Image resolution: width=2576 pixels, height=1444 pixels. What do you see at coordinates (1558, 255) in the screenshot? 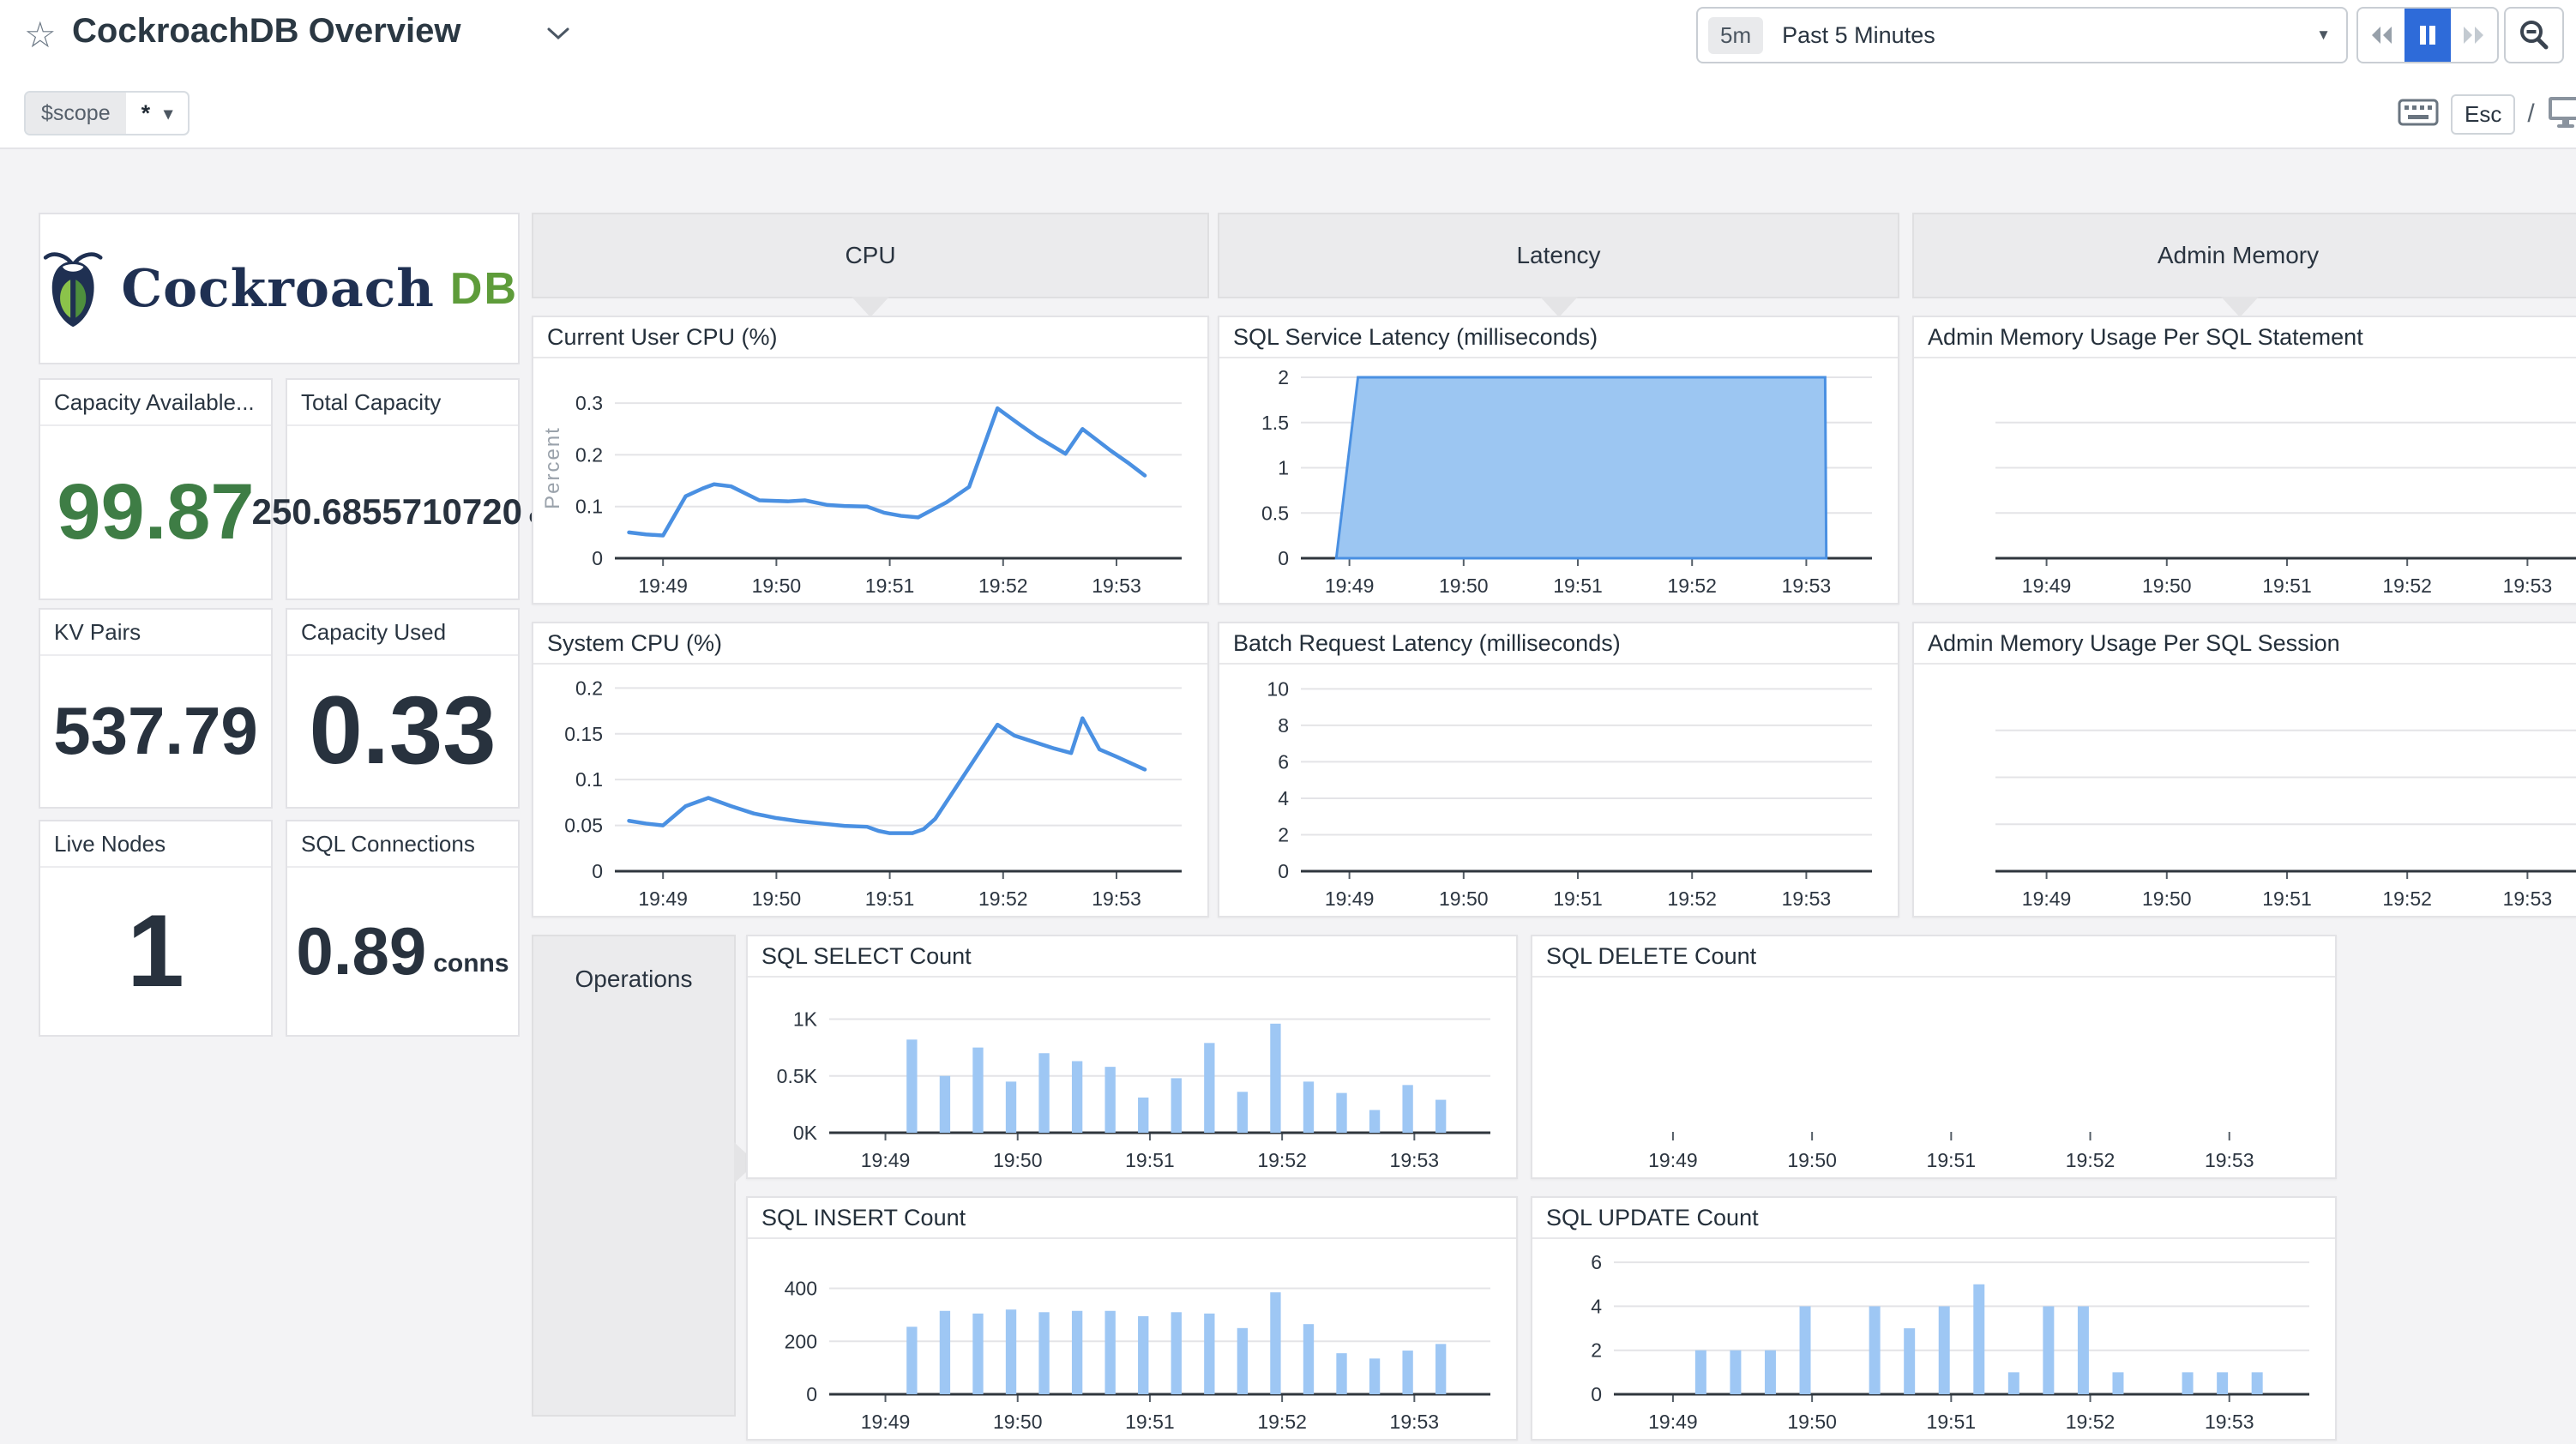
I see `group-label: Latency` at bounding box center [1558, 255].